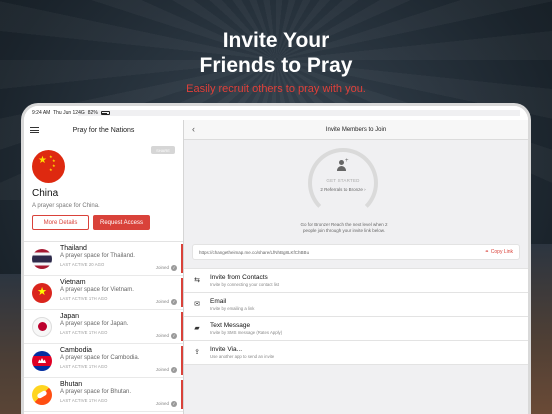 This screenshot has width=552, height=414. What do you see at coordinates (239, 277) in the screenshot?
I see `option-title: Invite from Contacts` at bounding box center [239, 277].